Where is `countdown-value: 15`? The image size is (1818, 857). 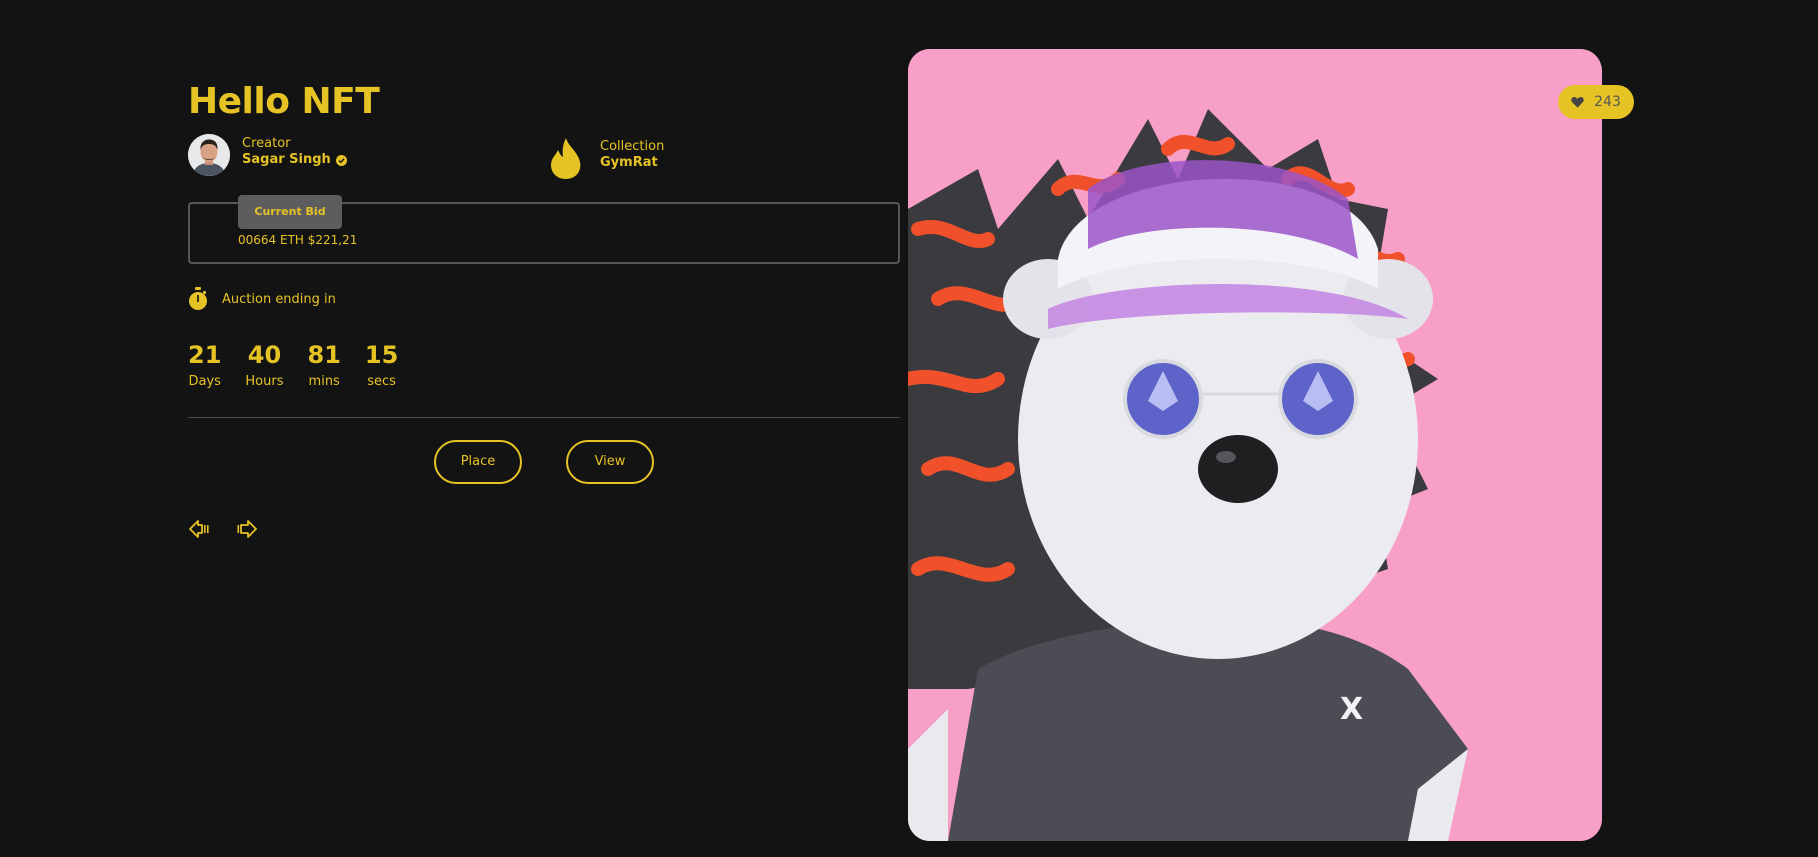 countdown-value: 15 is located at coordinates (381, 355).